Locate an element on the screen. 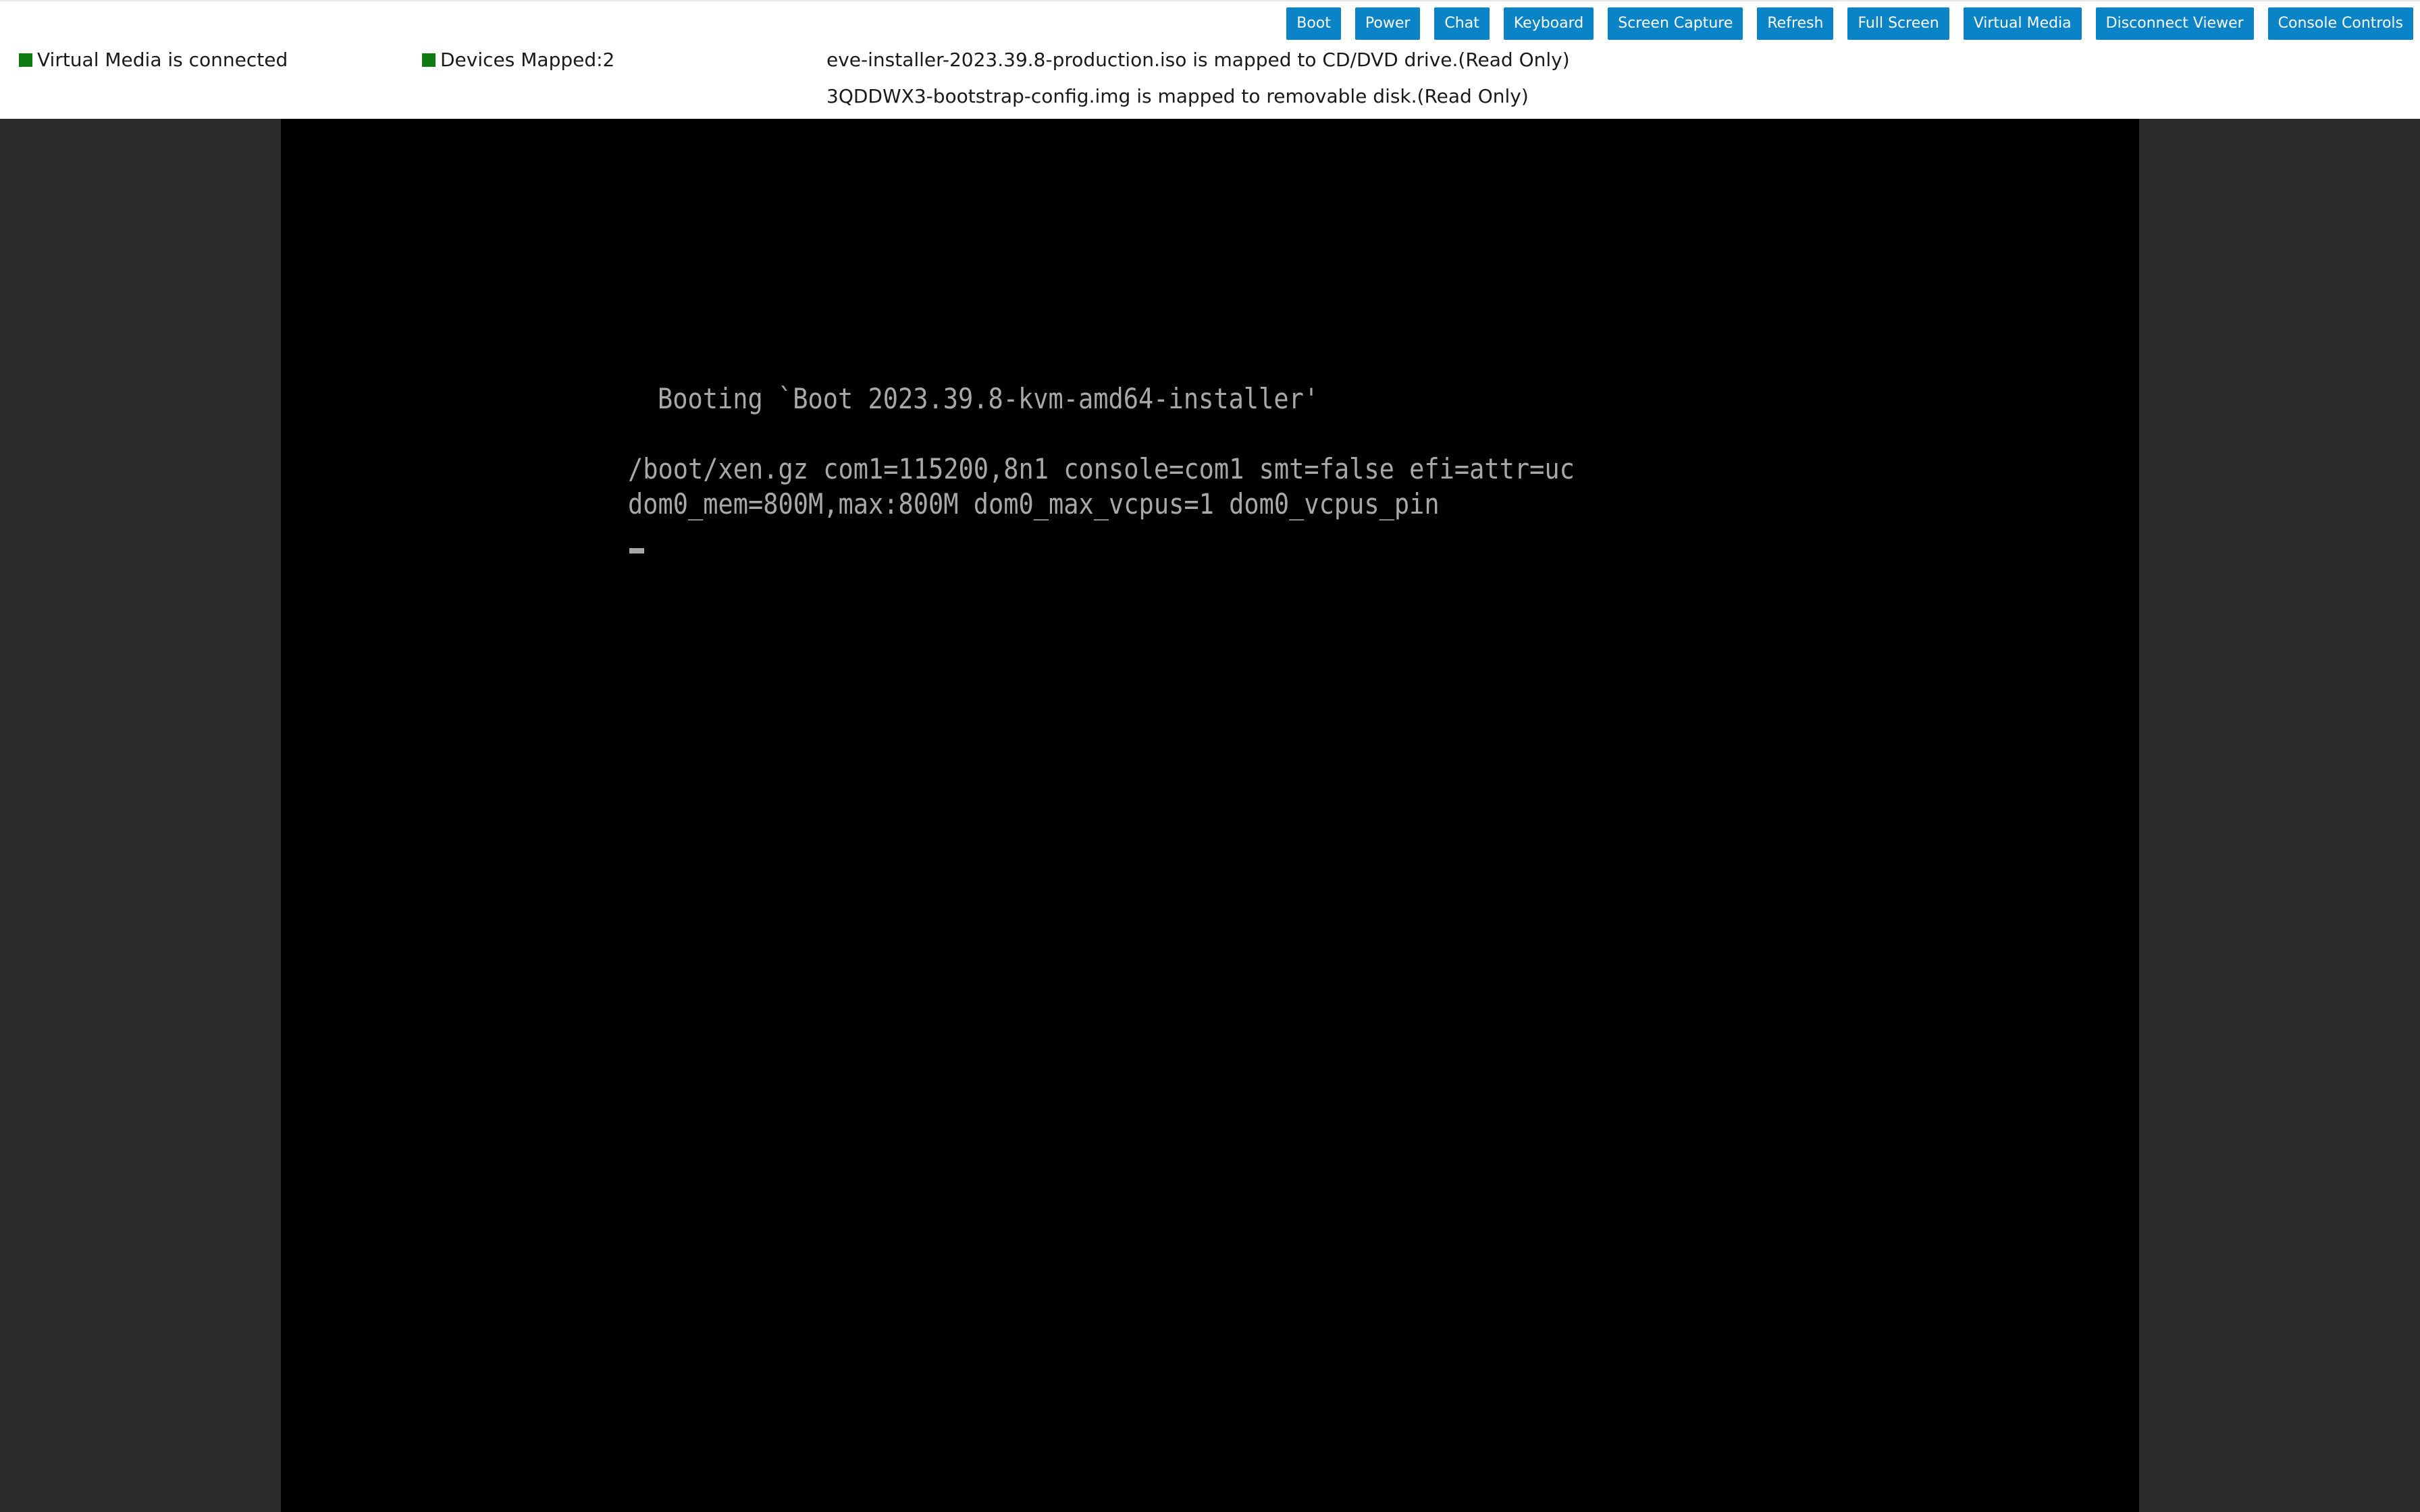  devices-mapped-status: Devices Mapped:2 is located at coordinates (518, 60).